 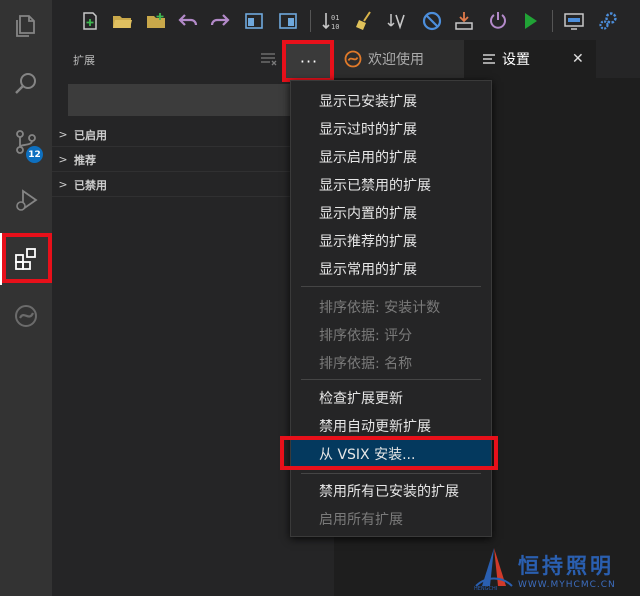 What do you see at coordinates (566, 565) in the screenshot?
I see `watermark-name: 恒持照明` at bounding box center [566, 565].